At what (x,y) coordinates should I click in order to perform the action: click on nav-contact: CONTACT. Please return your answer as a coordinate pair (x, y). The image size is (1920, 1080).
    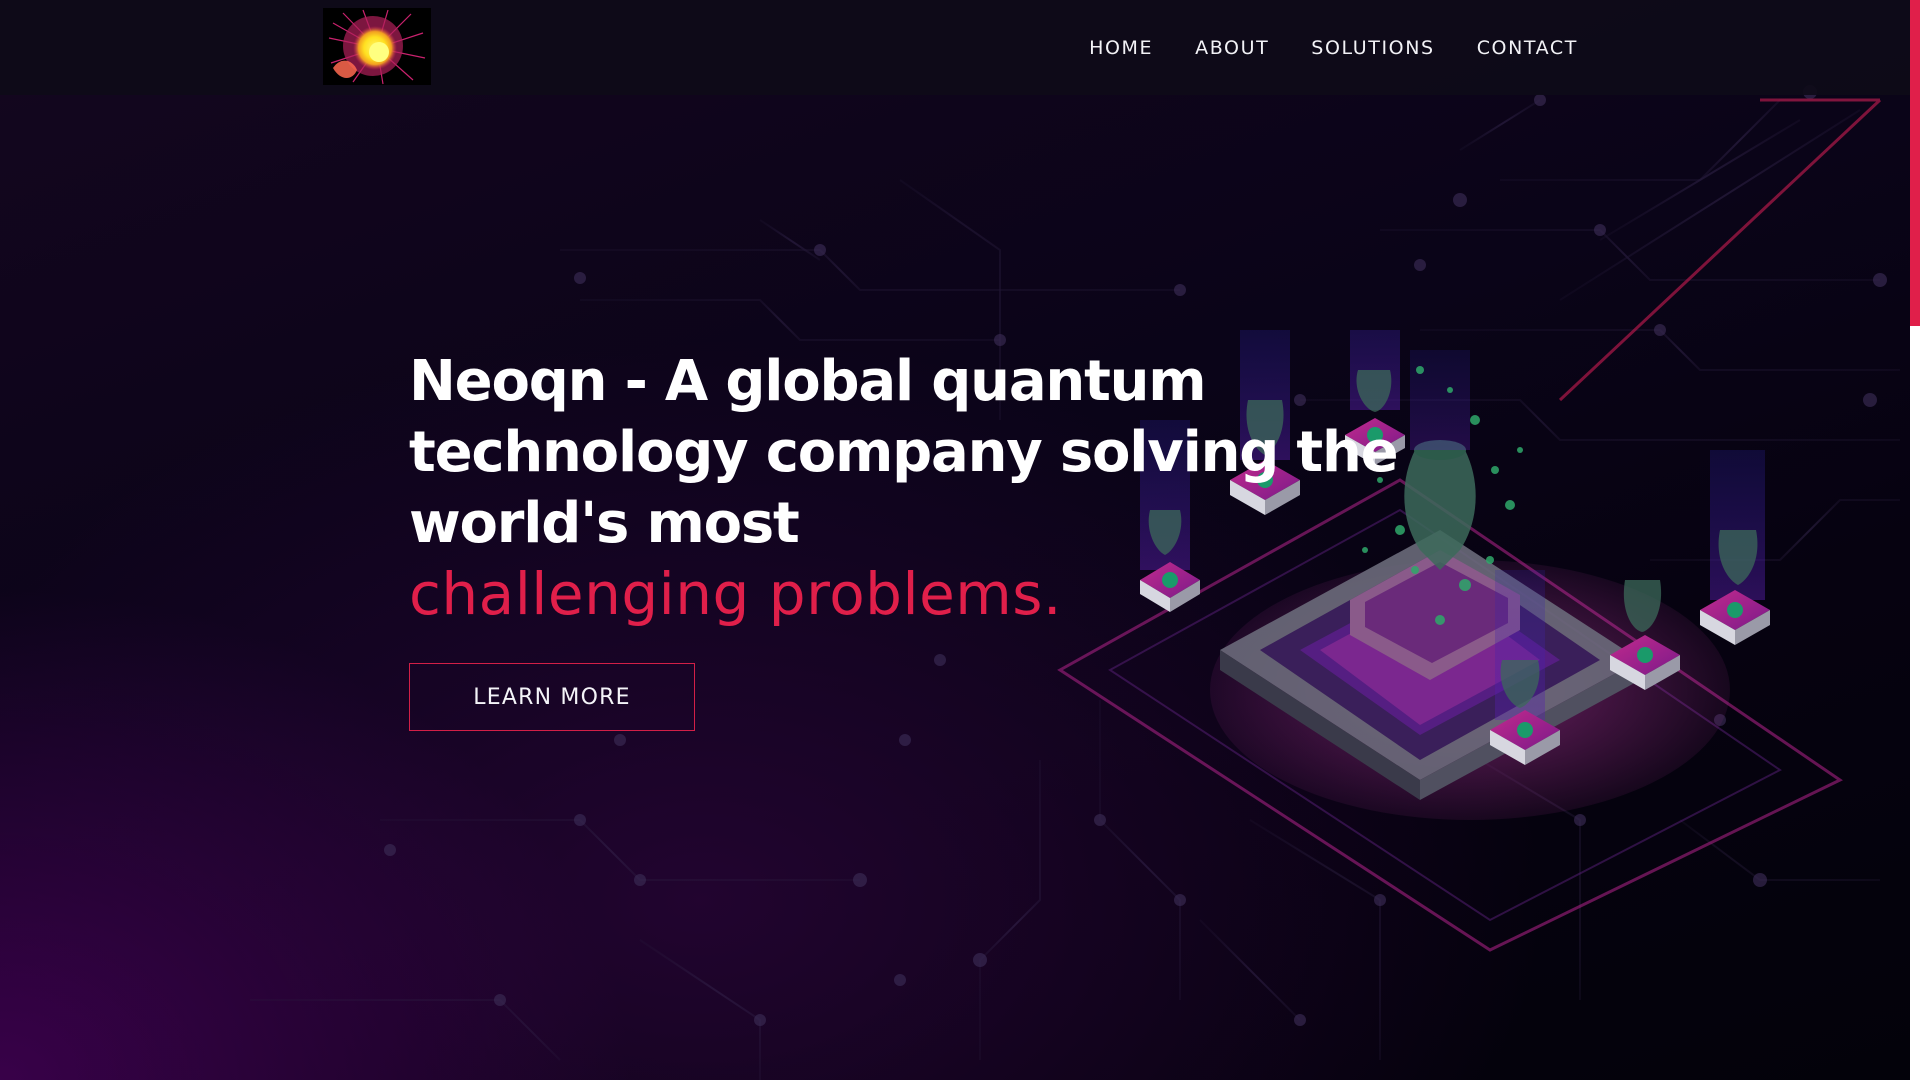
    Looking at the image, I should click on (1527, 48).